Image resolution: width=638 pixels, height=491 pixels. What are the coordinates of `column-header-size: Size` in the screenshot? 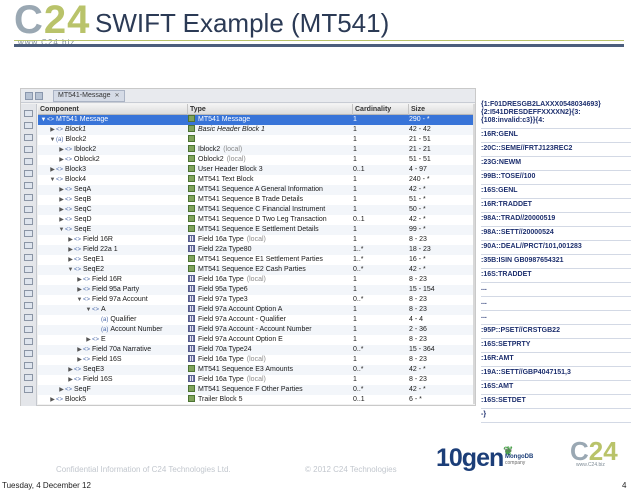 It's located at (442, 109).